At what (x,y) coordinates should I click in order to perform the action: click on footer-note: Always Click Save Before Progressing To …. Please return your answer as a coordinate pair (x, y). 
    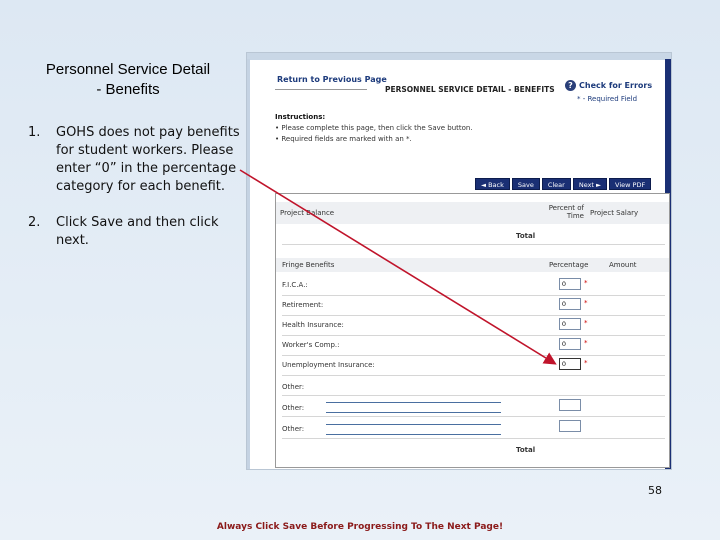
    Looking at the image, I should click on (360, 527).